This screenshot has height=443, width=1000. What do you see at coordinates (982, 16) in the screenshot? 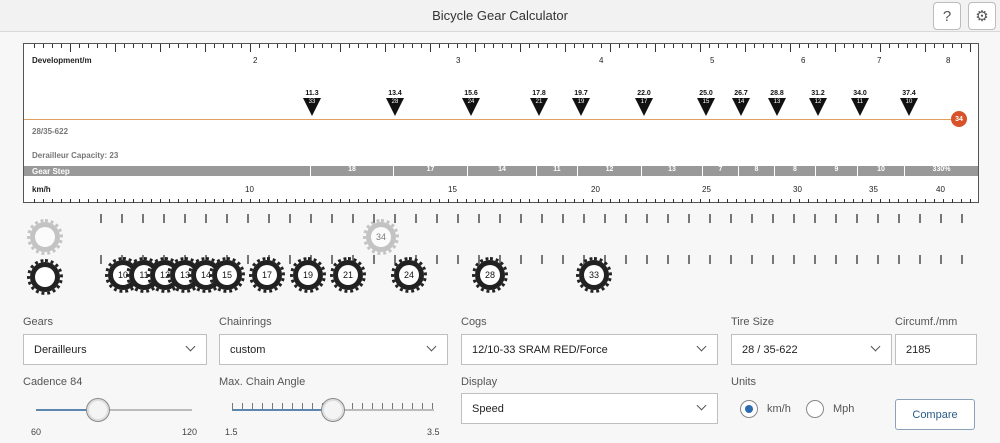
I see `settings-button: ⚙` at bounding box center [982, 16].